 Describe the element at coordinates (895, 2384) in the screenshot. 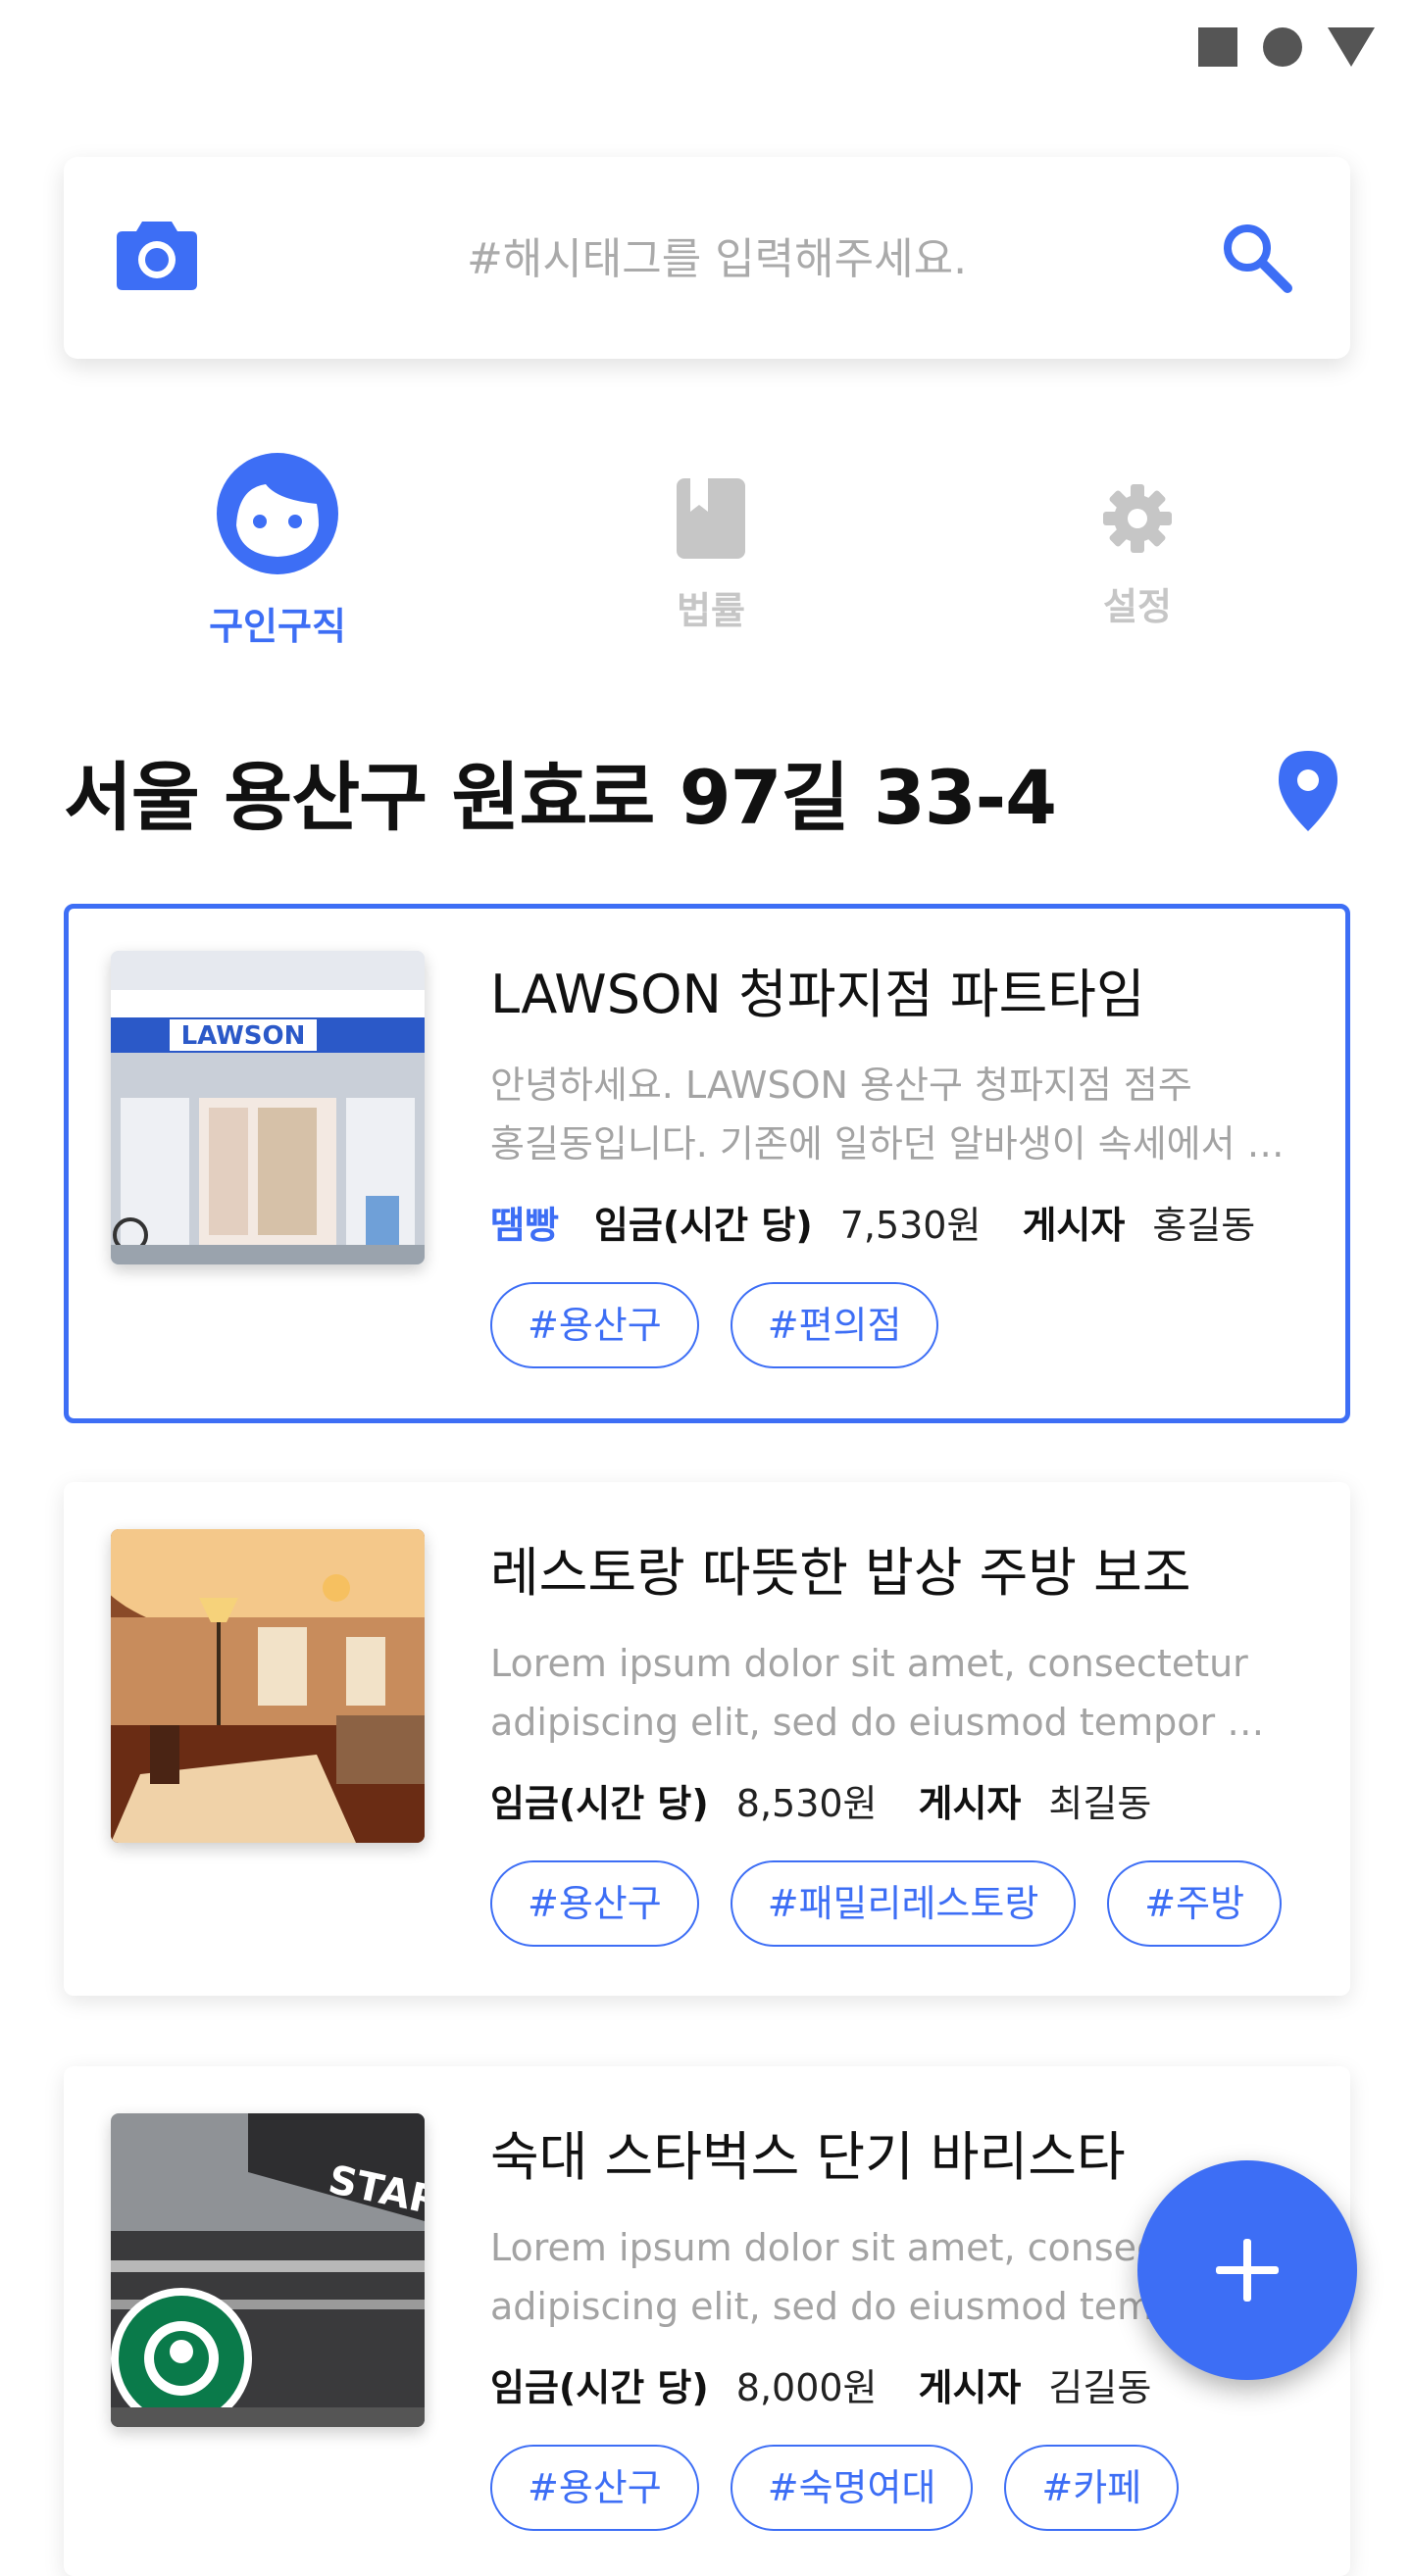

I see `job-meta: 임금(시간 당) 8,000원 게시자 김길동` at that location.